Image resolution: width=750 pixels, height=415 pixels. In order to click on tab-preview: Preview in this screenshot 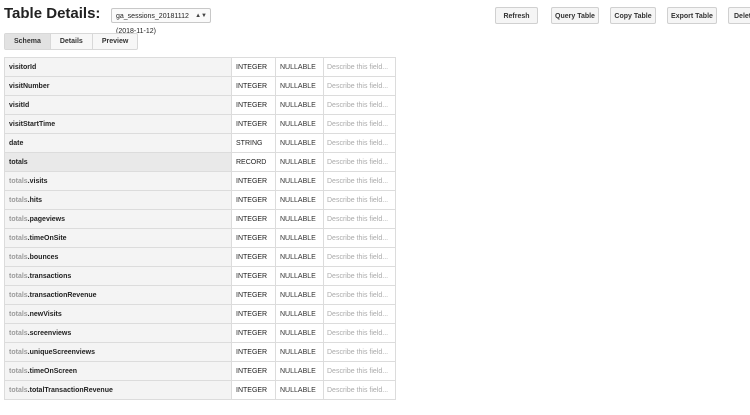, I will do `click(115, 41)`.